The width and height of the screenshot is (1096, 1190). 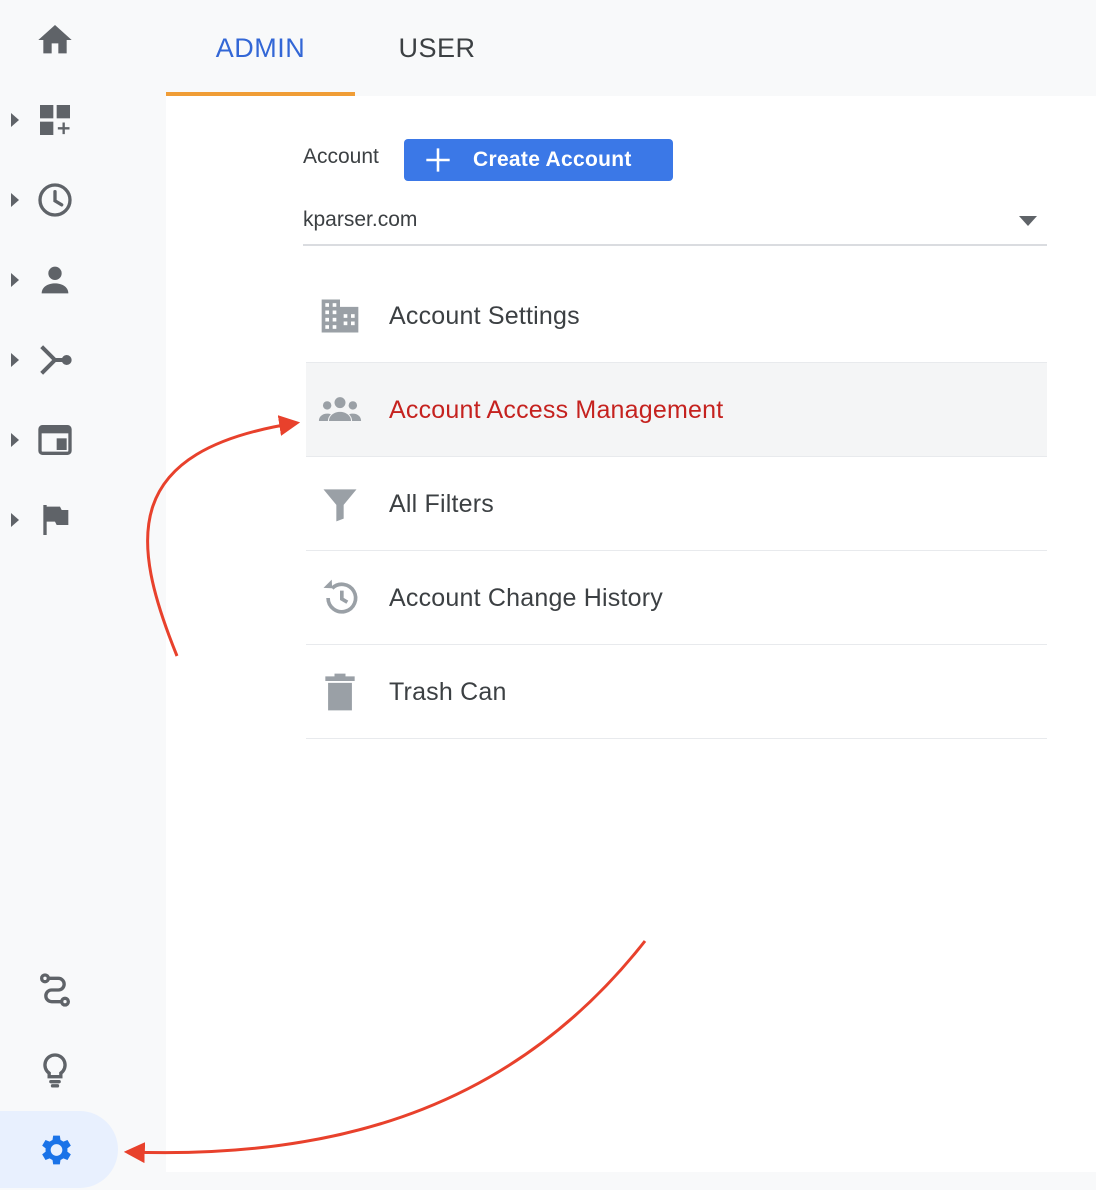 I want to click on account-selector: kparser.com, so click(x=675, y=221).